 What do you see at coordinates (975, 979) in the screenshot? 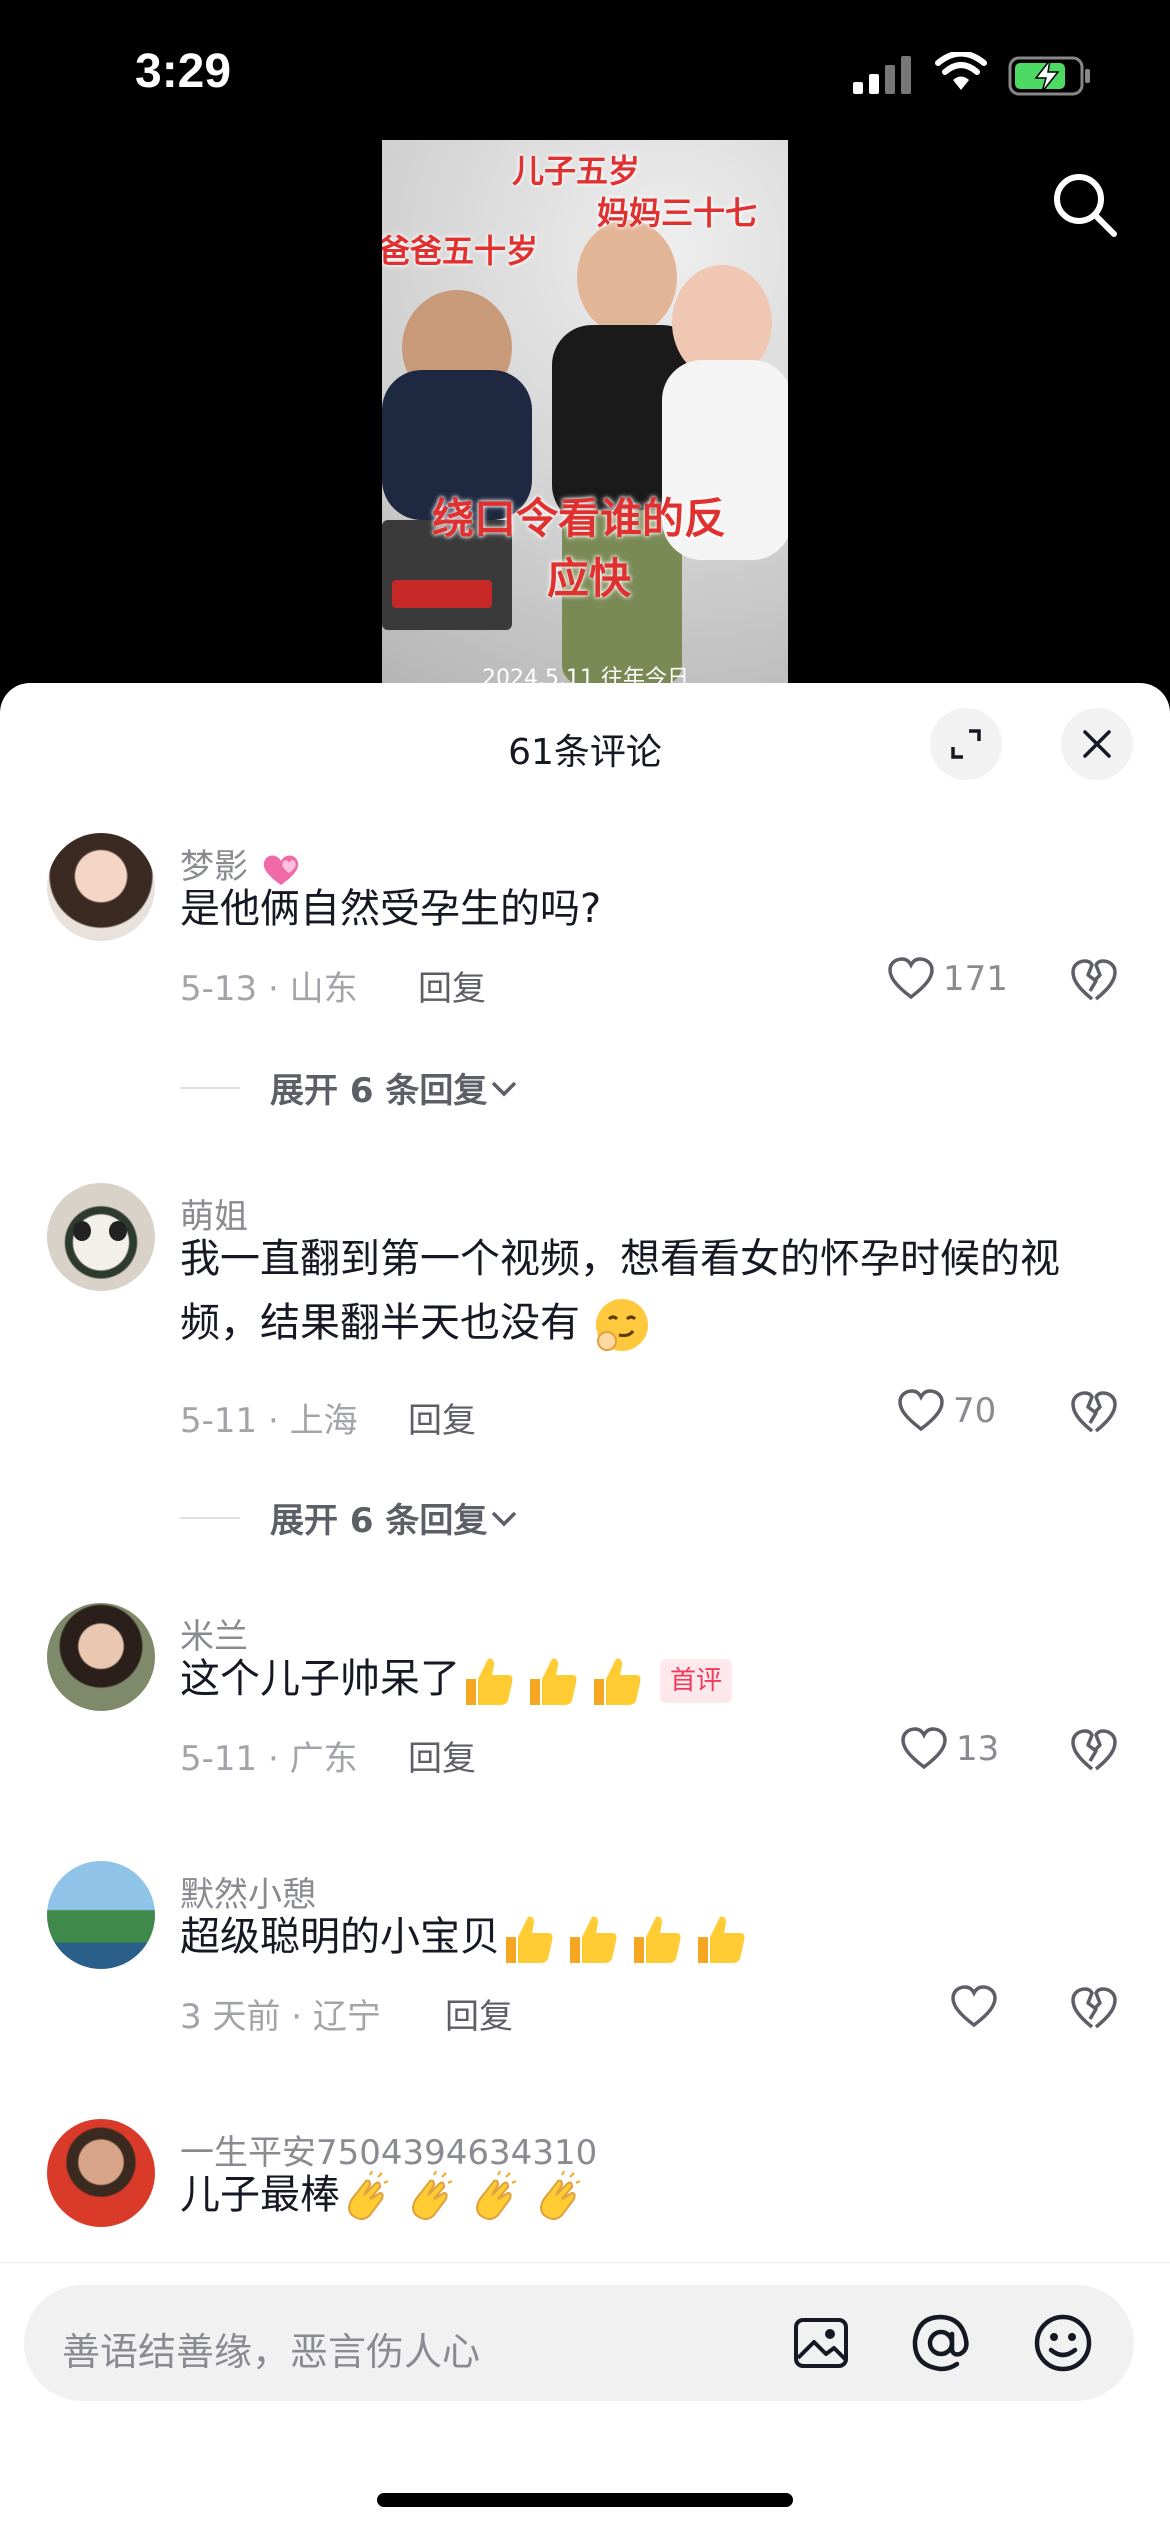
I see `like-count: 171` at bounding box center [975, 979].